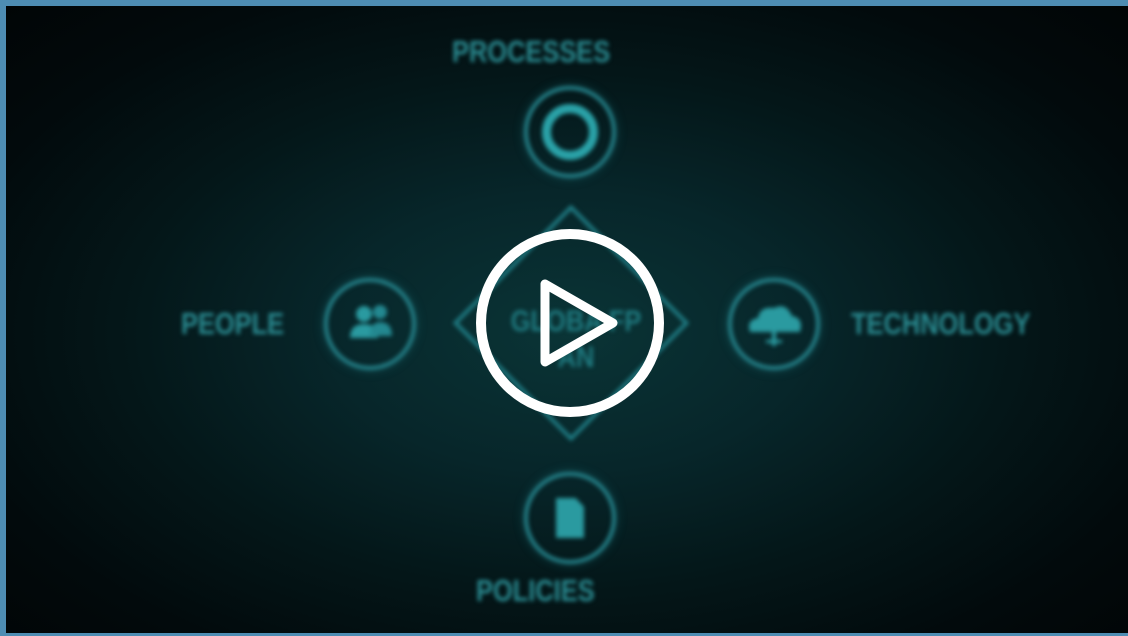  What do you see at coordinates (233, 323) in the screenshot?
I see `people-label: PEOPLE` at bounding box center [233, 323].